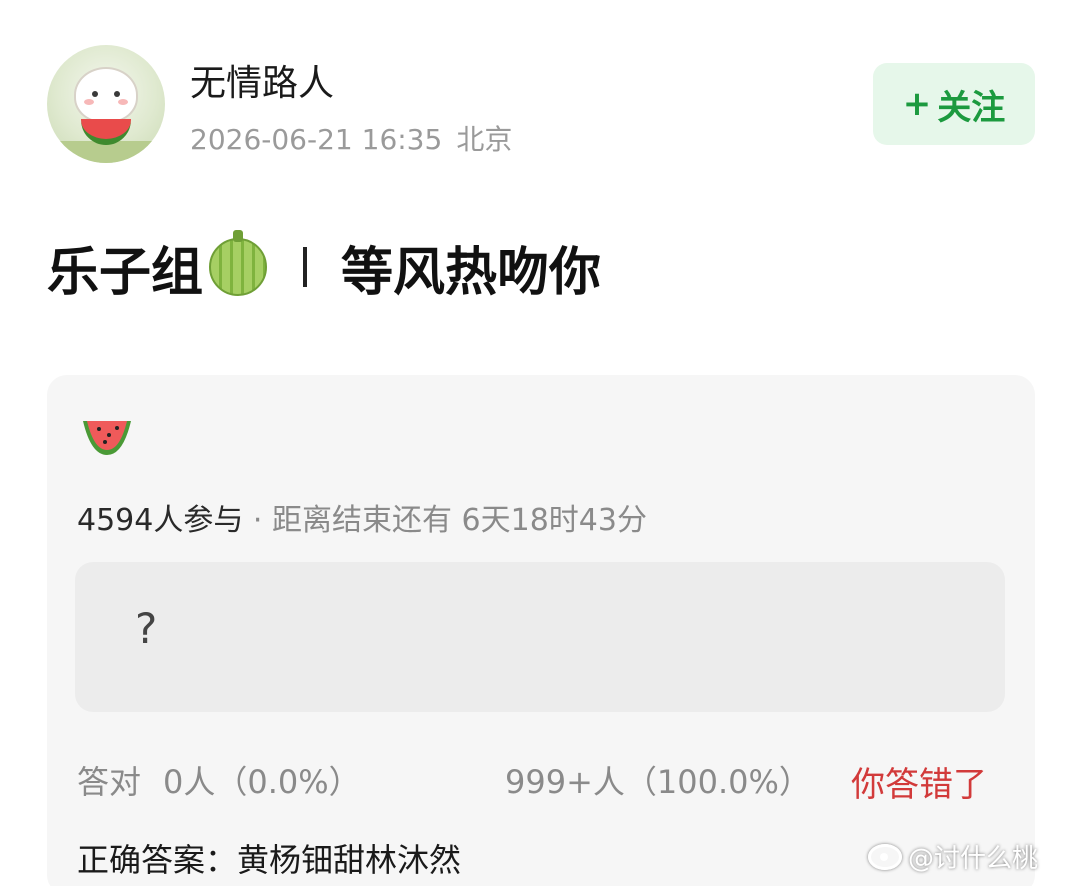 Image resolution: width=1080 pixels, height=886 pixels. What do you see at coordinates (658, 782) in the screenshot?
I see `wrong-stats: 999+人（100.0%）` at bounding box center [658, 782].